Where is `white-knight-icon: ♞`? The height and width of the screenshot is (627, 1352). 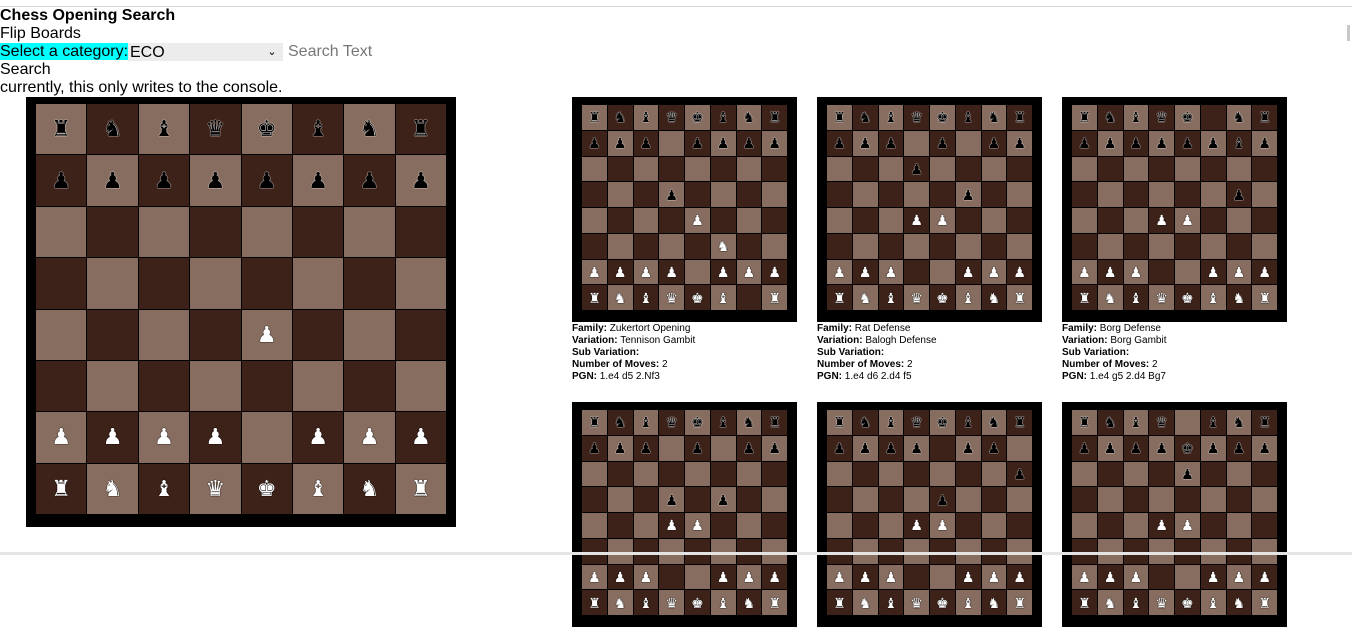 white-knight-icon: ♞ is located at coordinates (620, 298).